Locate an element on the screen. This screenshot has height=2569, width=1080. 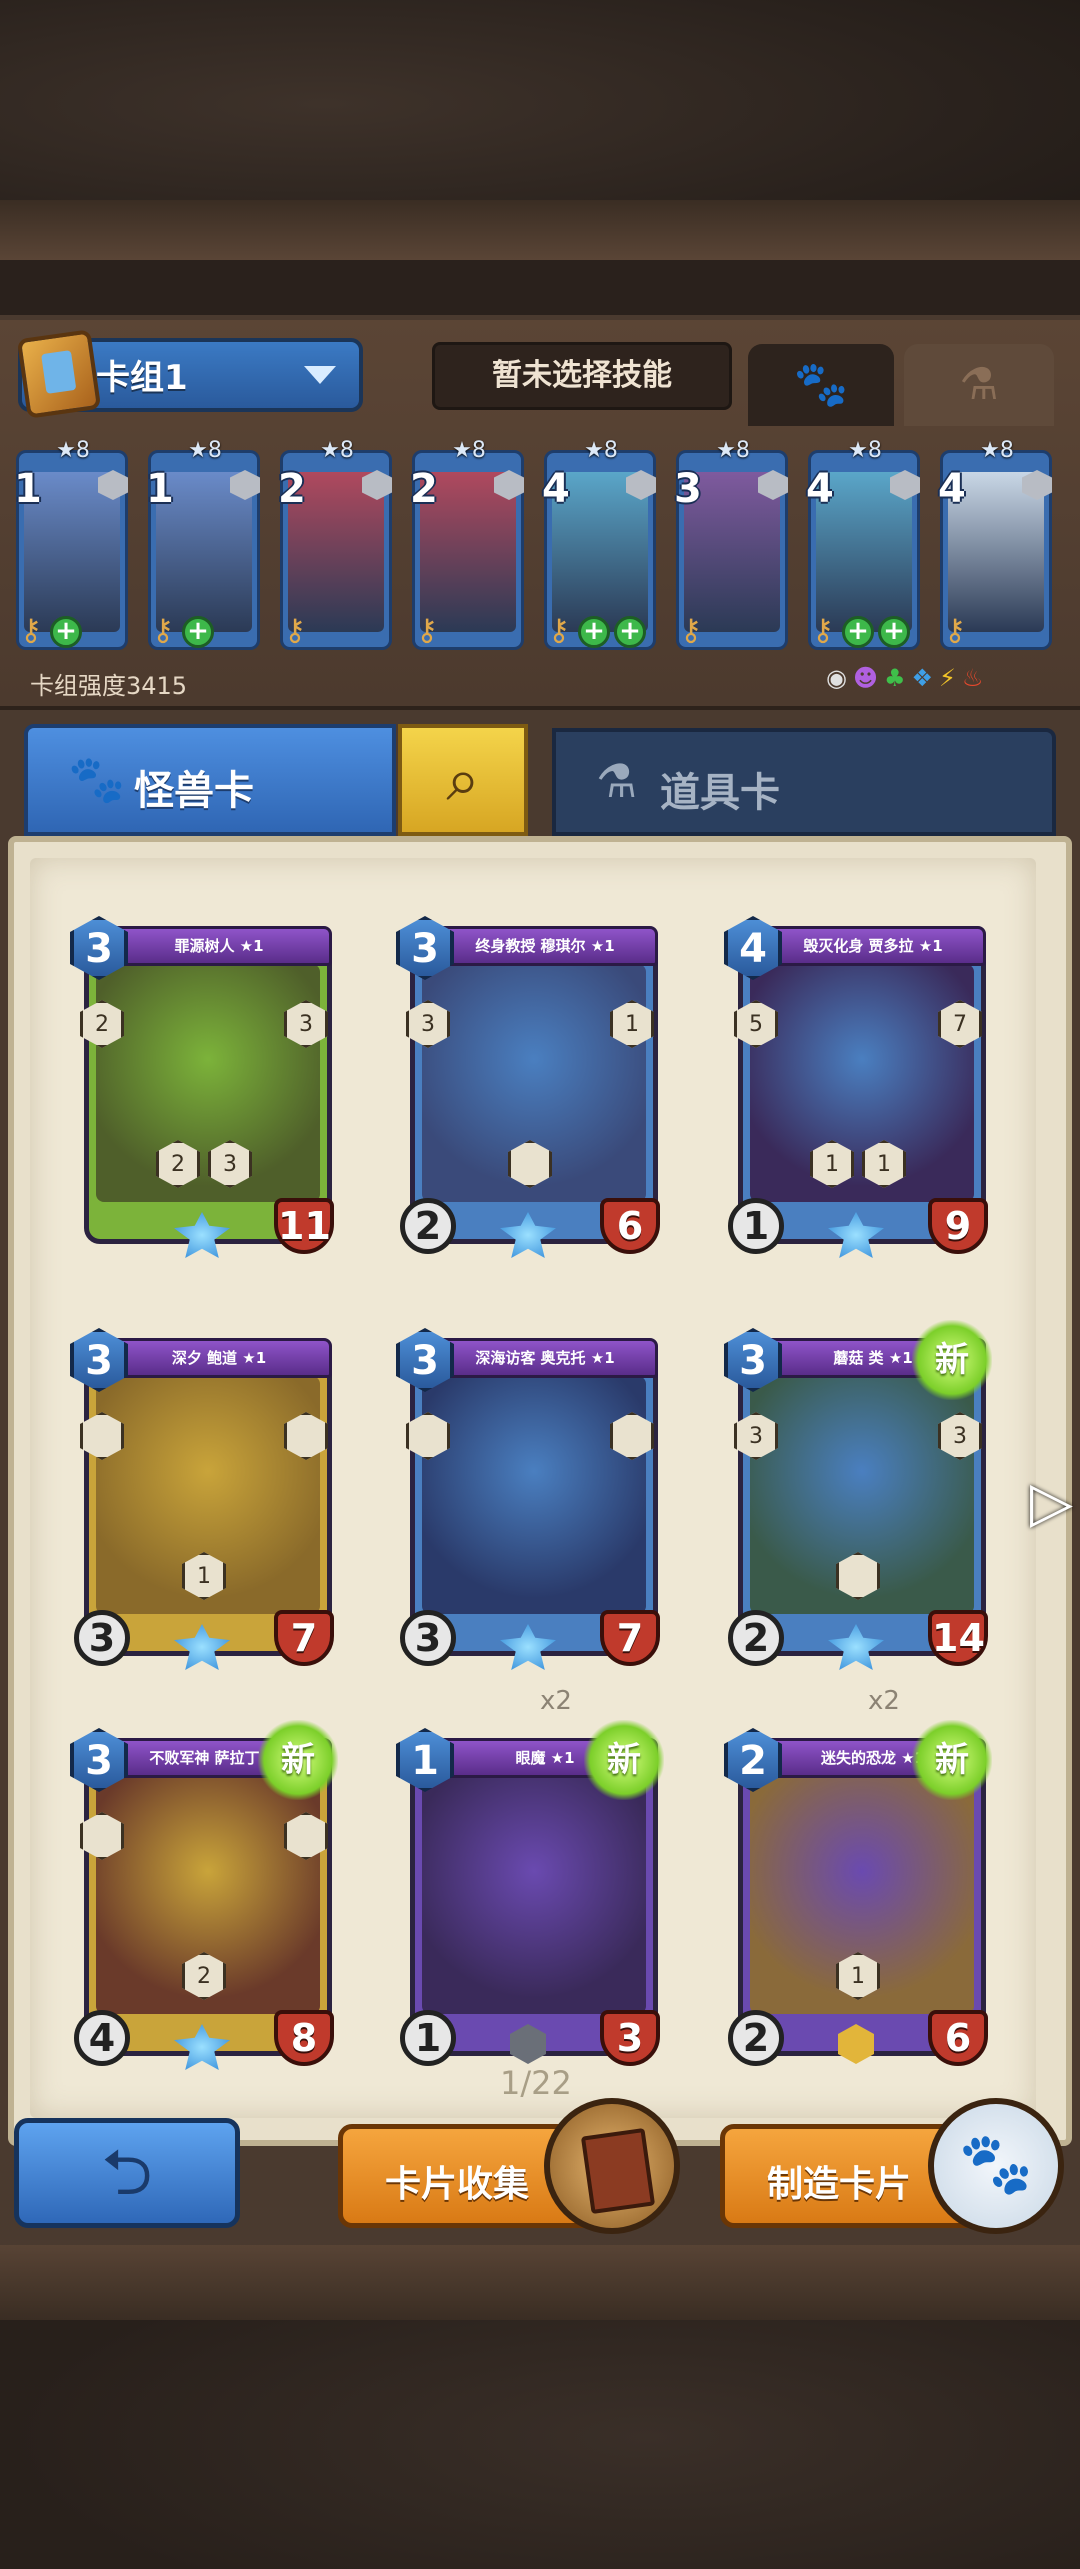
card-health: 9 is located at coordinates (958, 1226).